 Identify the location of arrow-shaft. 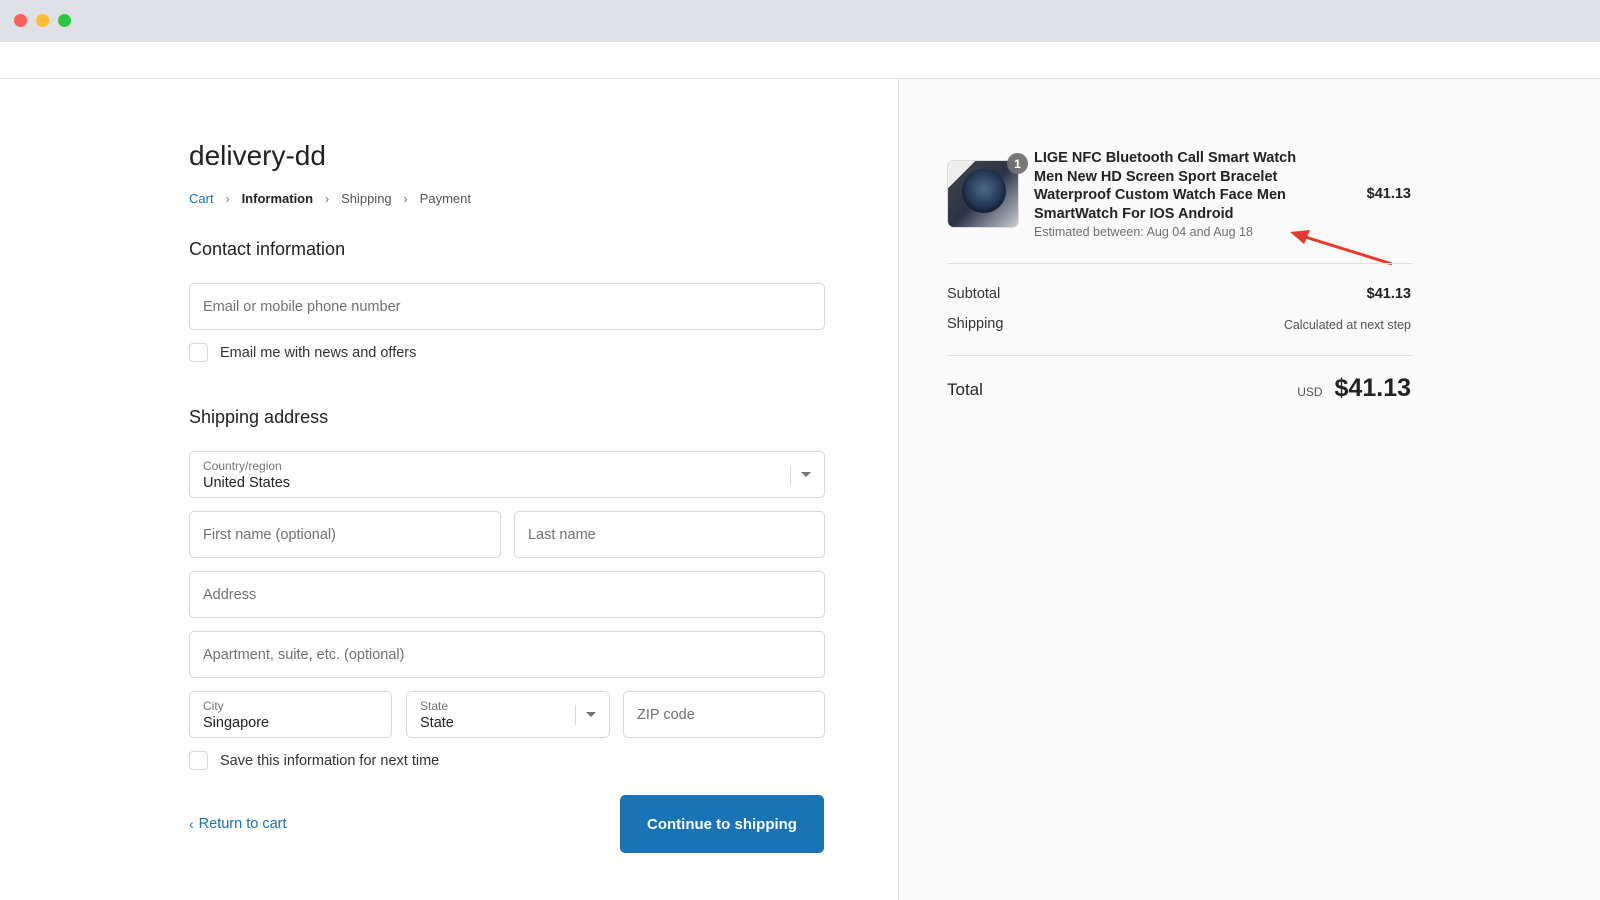
(1347, 250).